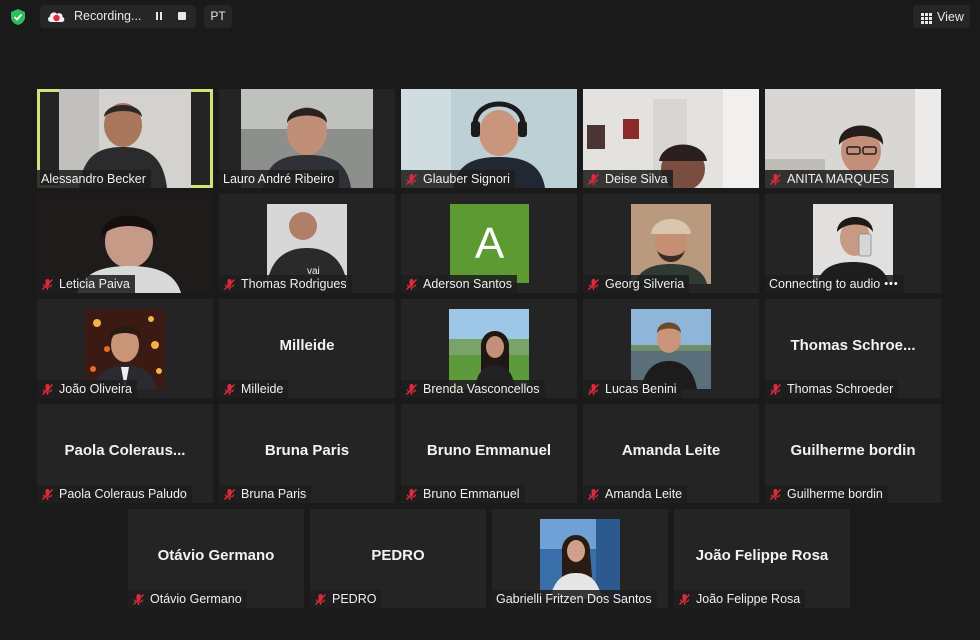 The image size is (980, 640). I want to click on participant-tile: Paola Coleraus... Paola Coleraus Paludo, so click(125, 453).